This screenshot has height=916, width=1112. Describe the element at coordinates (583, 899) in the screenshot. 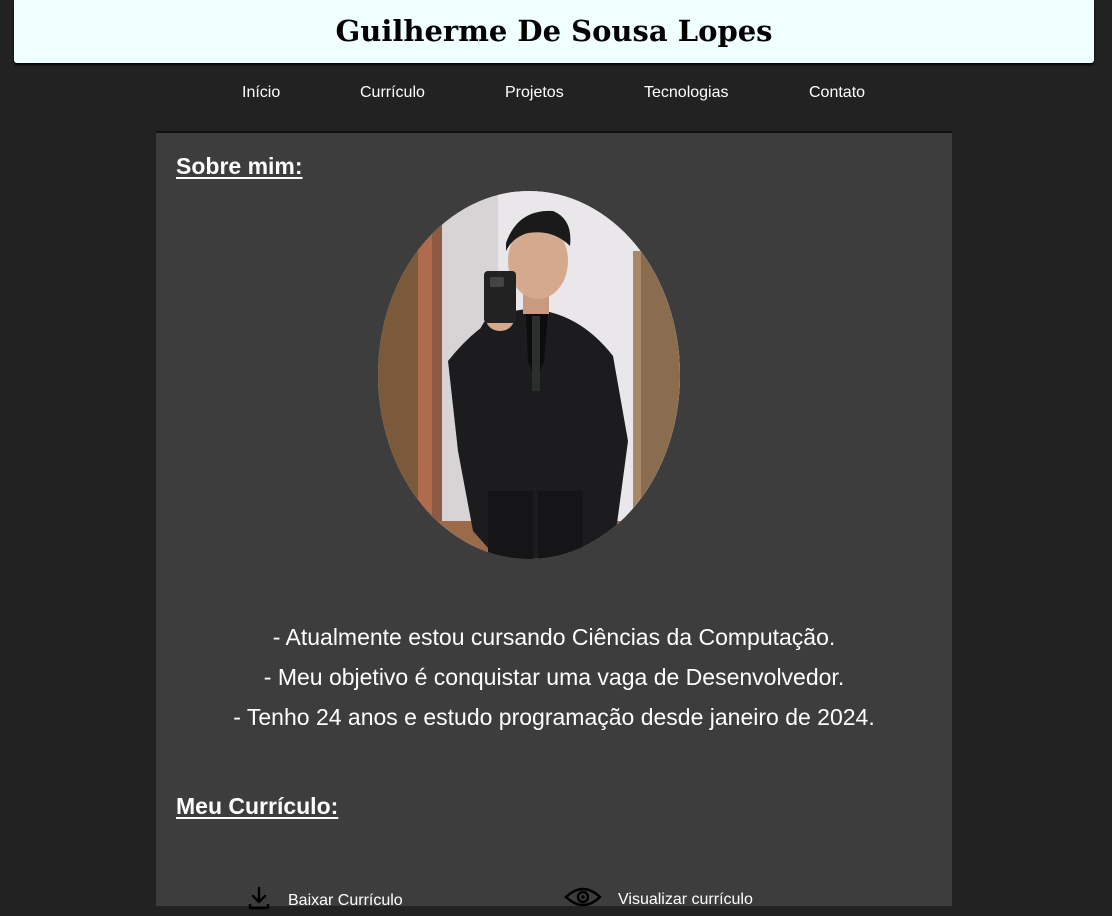

I see `eye-icon` at that location.